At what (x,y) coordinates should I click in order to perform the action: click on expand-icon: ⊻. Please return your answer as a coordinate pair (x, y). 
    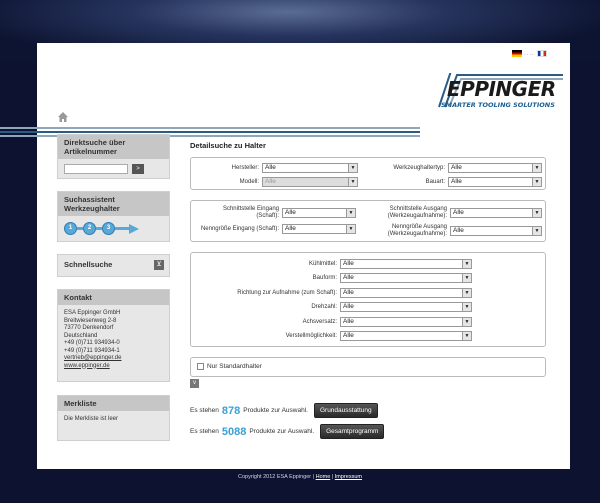
    Looking at the image, I should click on (159, 265).